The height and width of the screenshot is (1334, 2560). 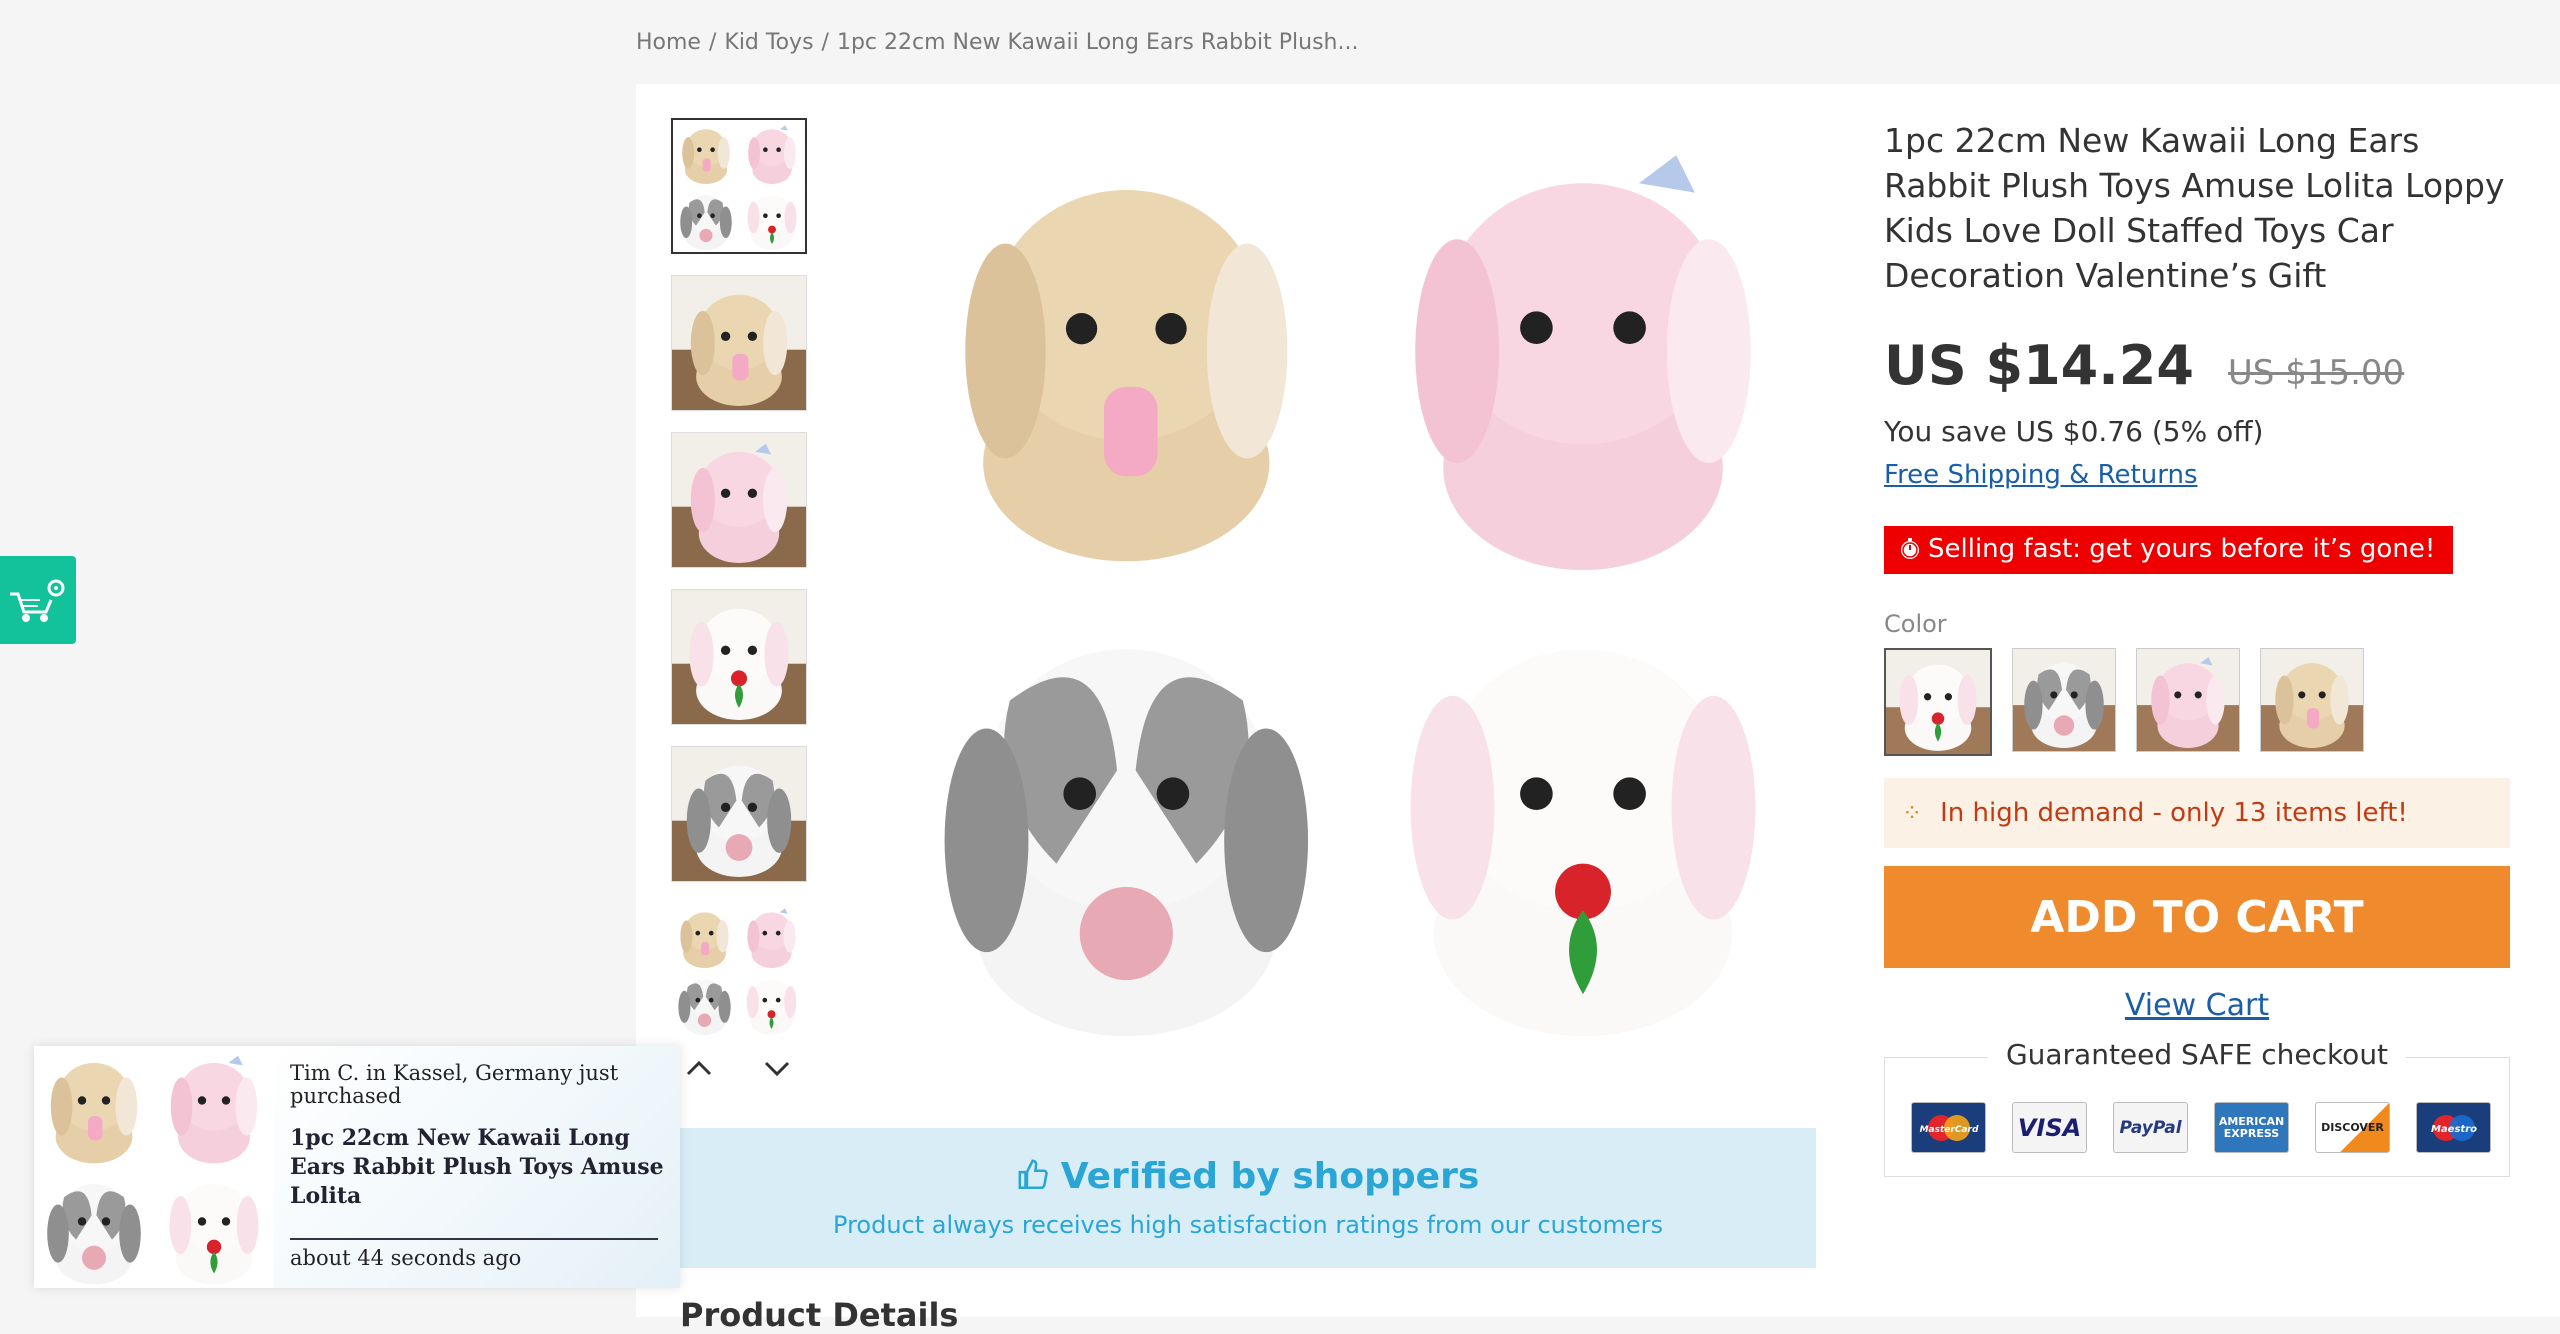 I want to click on svg-text: Maestro, so click(x=2453, y=1129).